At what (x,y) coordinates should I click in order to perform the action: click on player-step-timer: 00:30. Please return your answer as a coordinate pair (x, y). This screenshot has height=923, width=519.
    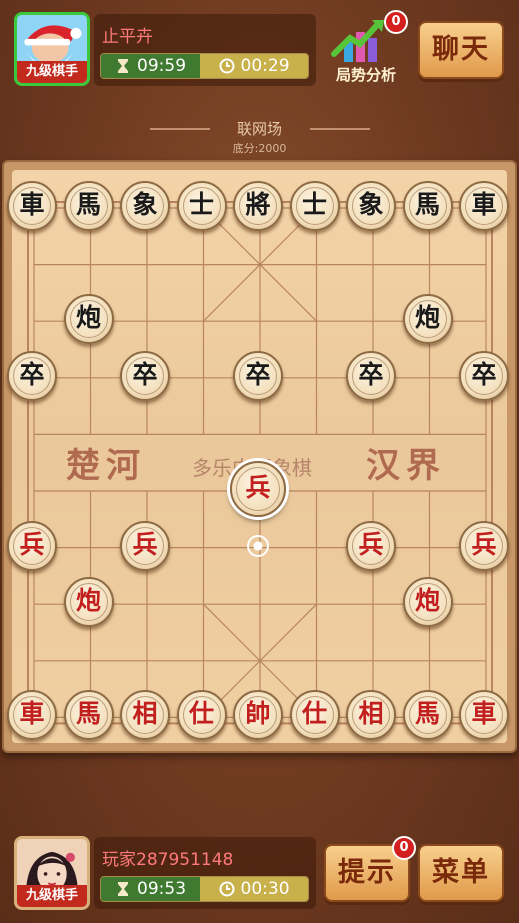
    Looking at the image, I should click on (254, 889).